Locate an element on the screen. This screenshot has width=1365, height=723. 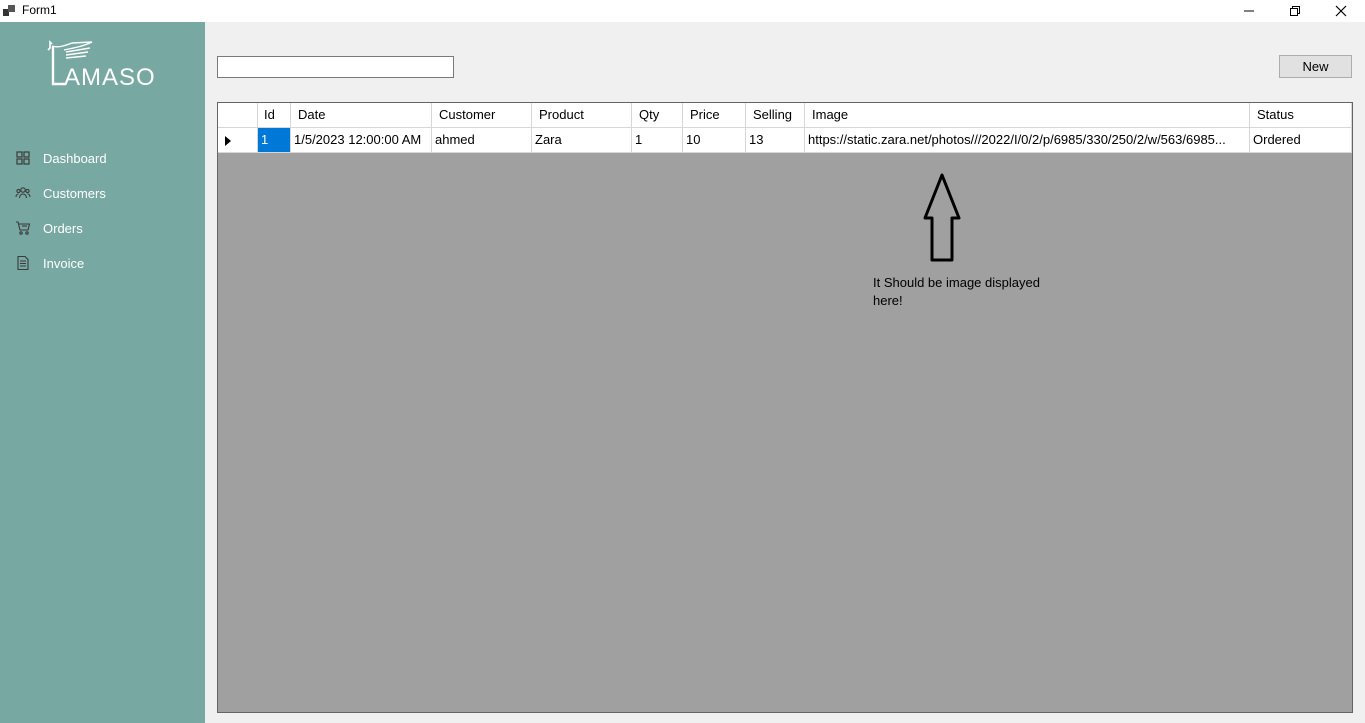
column-header: Selling is located at coordinates (775, 115).